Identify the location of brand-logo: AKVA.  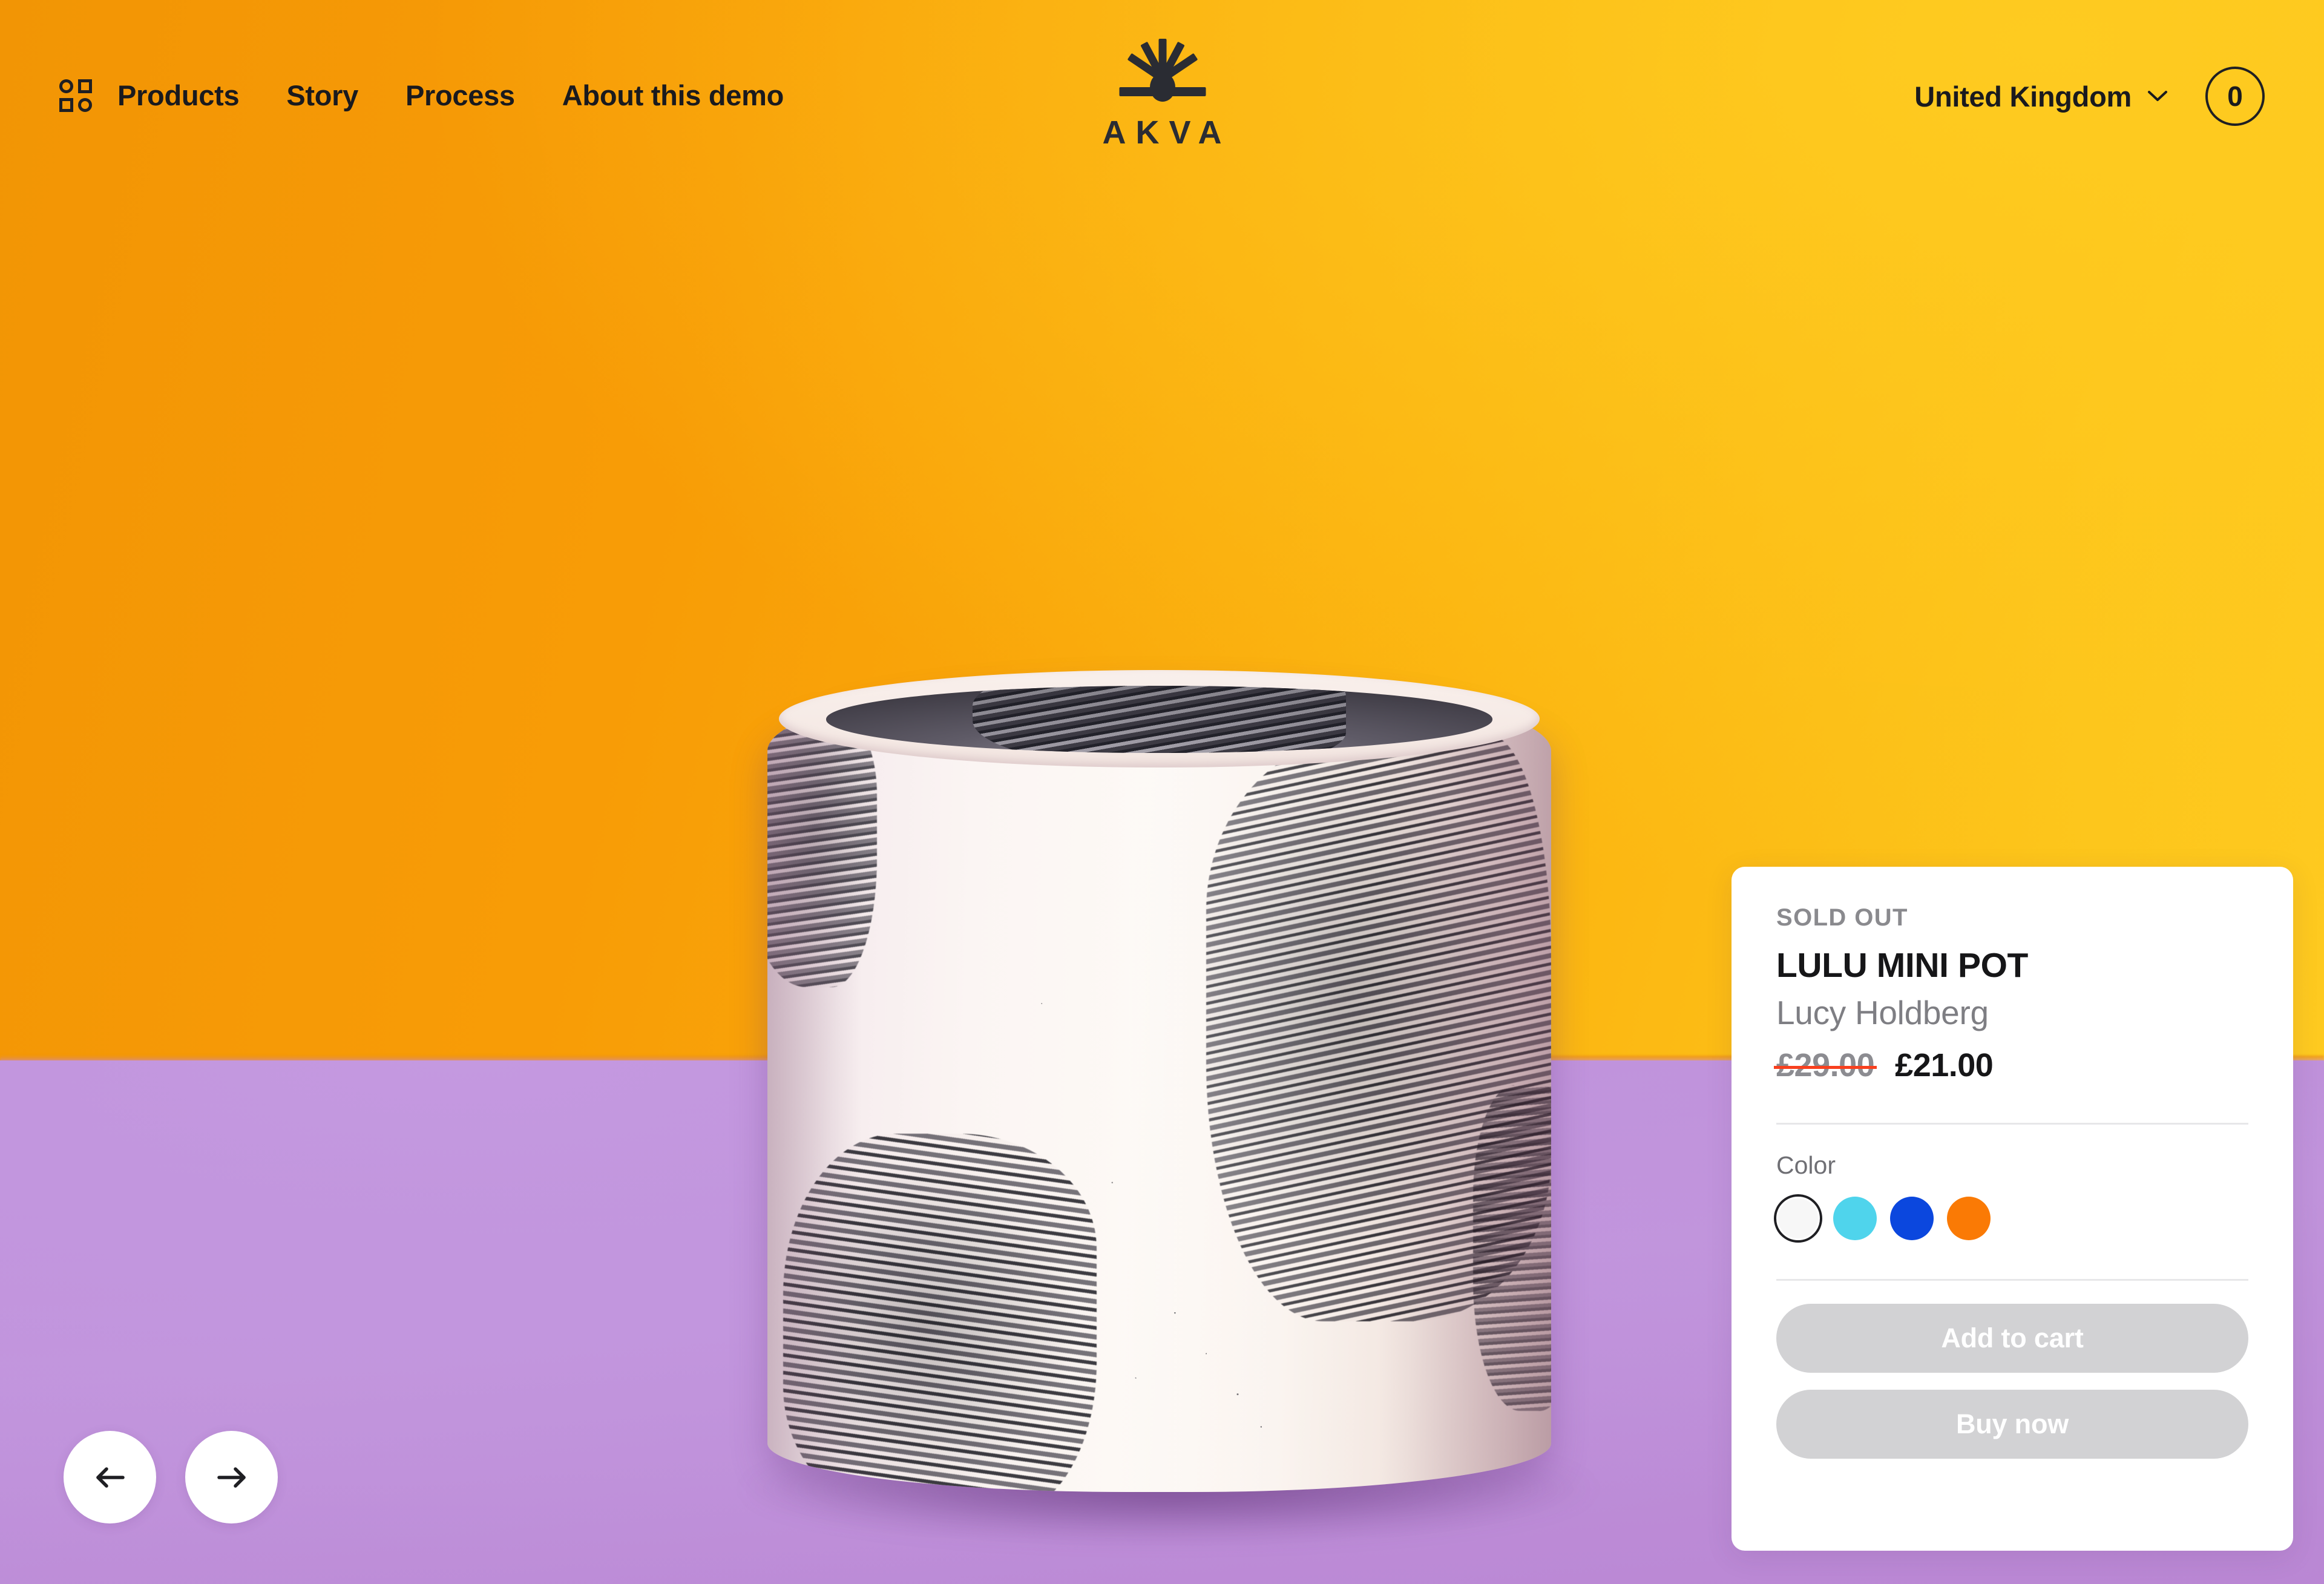
(1161, 93).